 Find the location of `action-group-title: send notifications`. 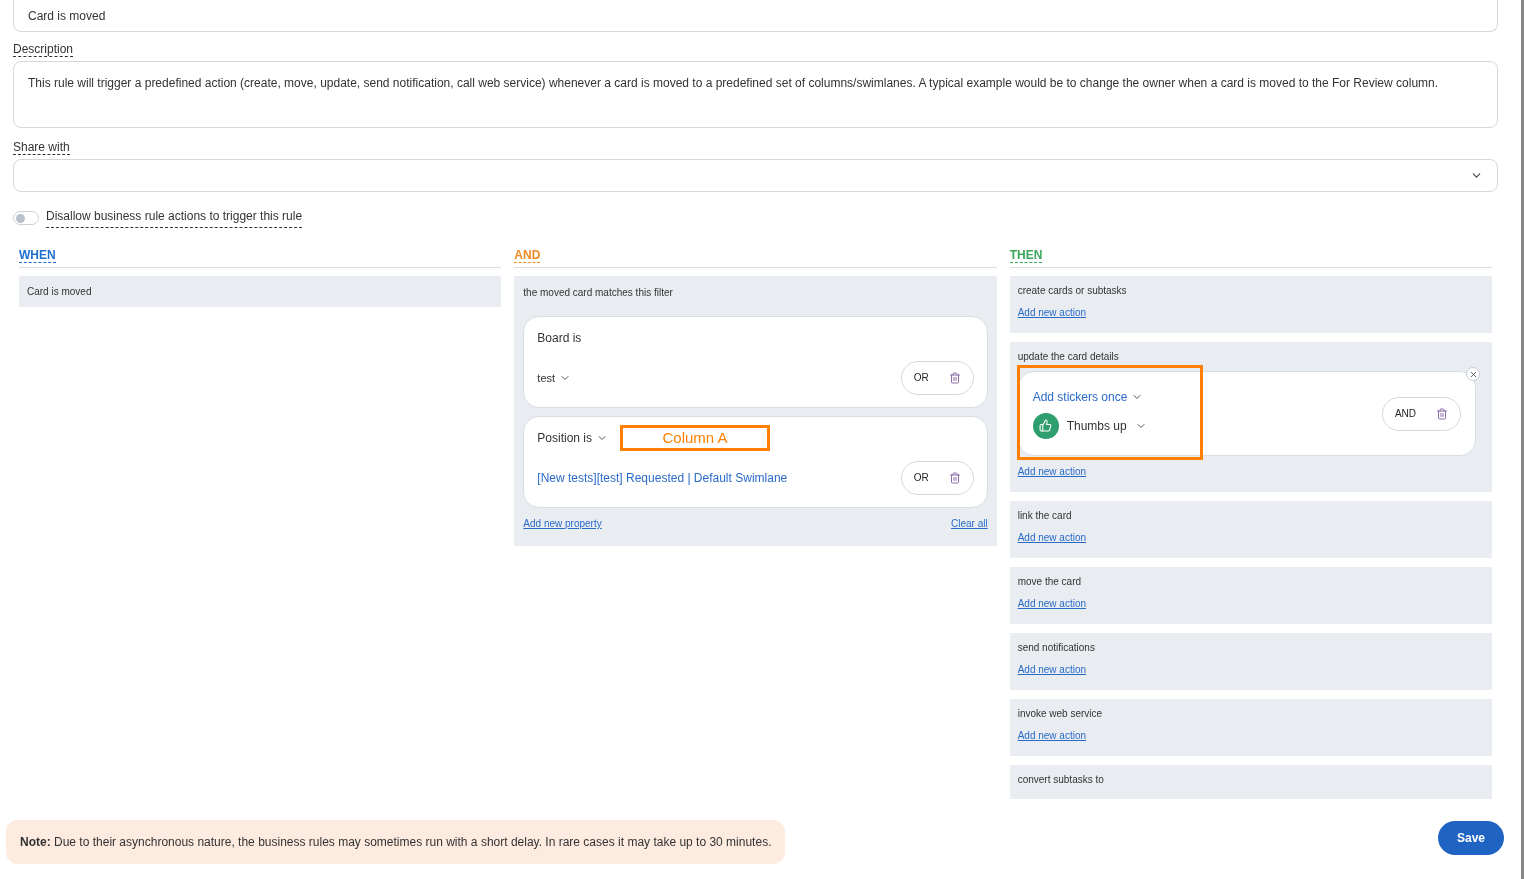

action-group-title: send notifications is located at coordinates (1056, 648).